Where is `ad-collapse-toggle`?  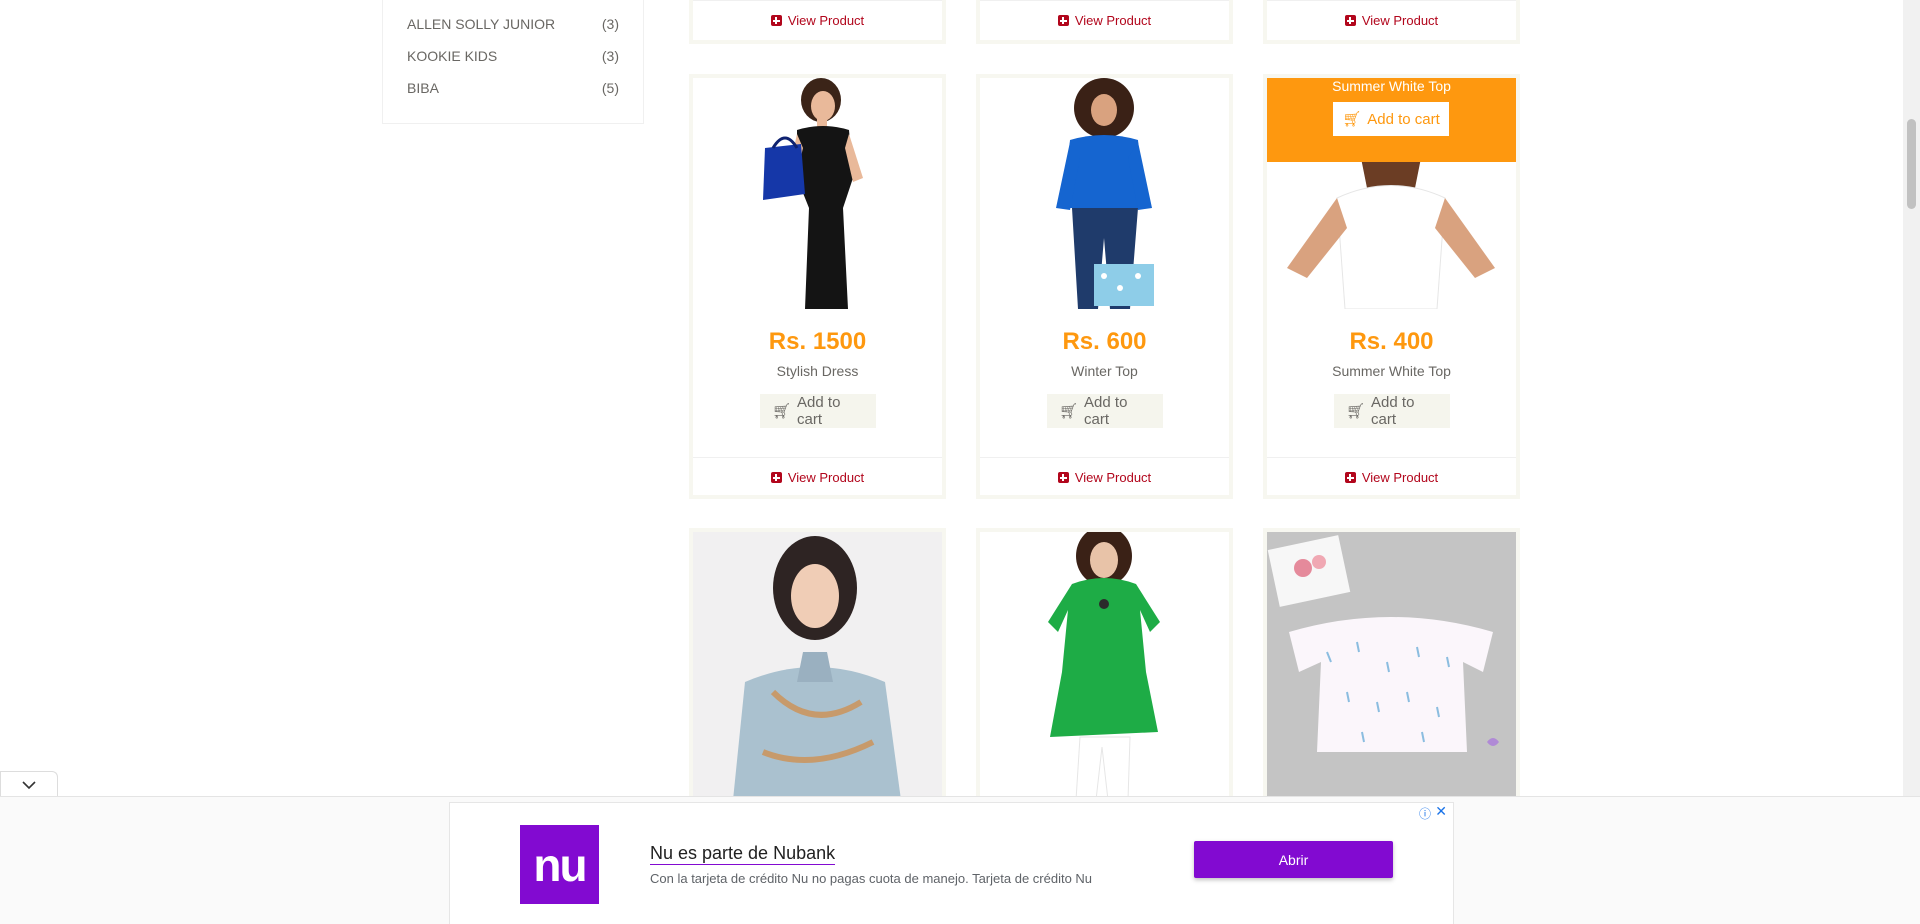 ad-collapse-toggle is located at coordinates (29, 784).